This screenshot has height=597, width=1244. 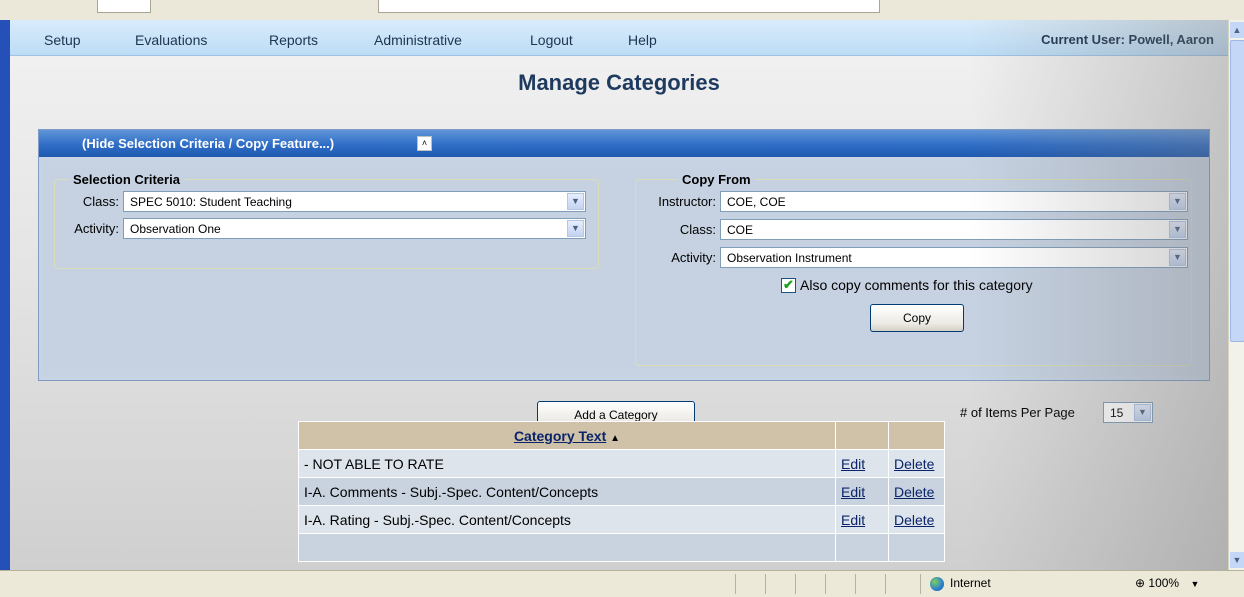 I want to click on scroll-down-icon: ▼, so click(x=1237, y=560).